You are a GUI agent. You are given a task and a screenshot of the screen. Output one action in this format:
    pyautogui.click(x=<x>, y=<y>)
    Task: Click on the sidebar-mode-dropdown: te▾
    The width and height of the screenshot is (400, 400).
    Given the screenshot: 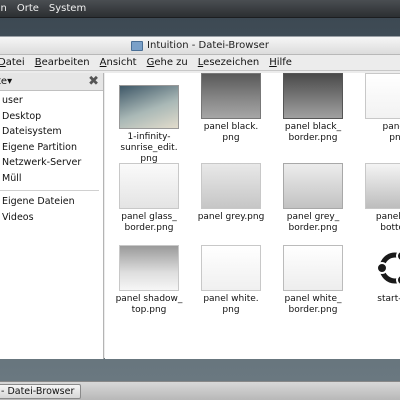 What is the action you would take?
    pyautogui.click(x=6, y=81)
    